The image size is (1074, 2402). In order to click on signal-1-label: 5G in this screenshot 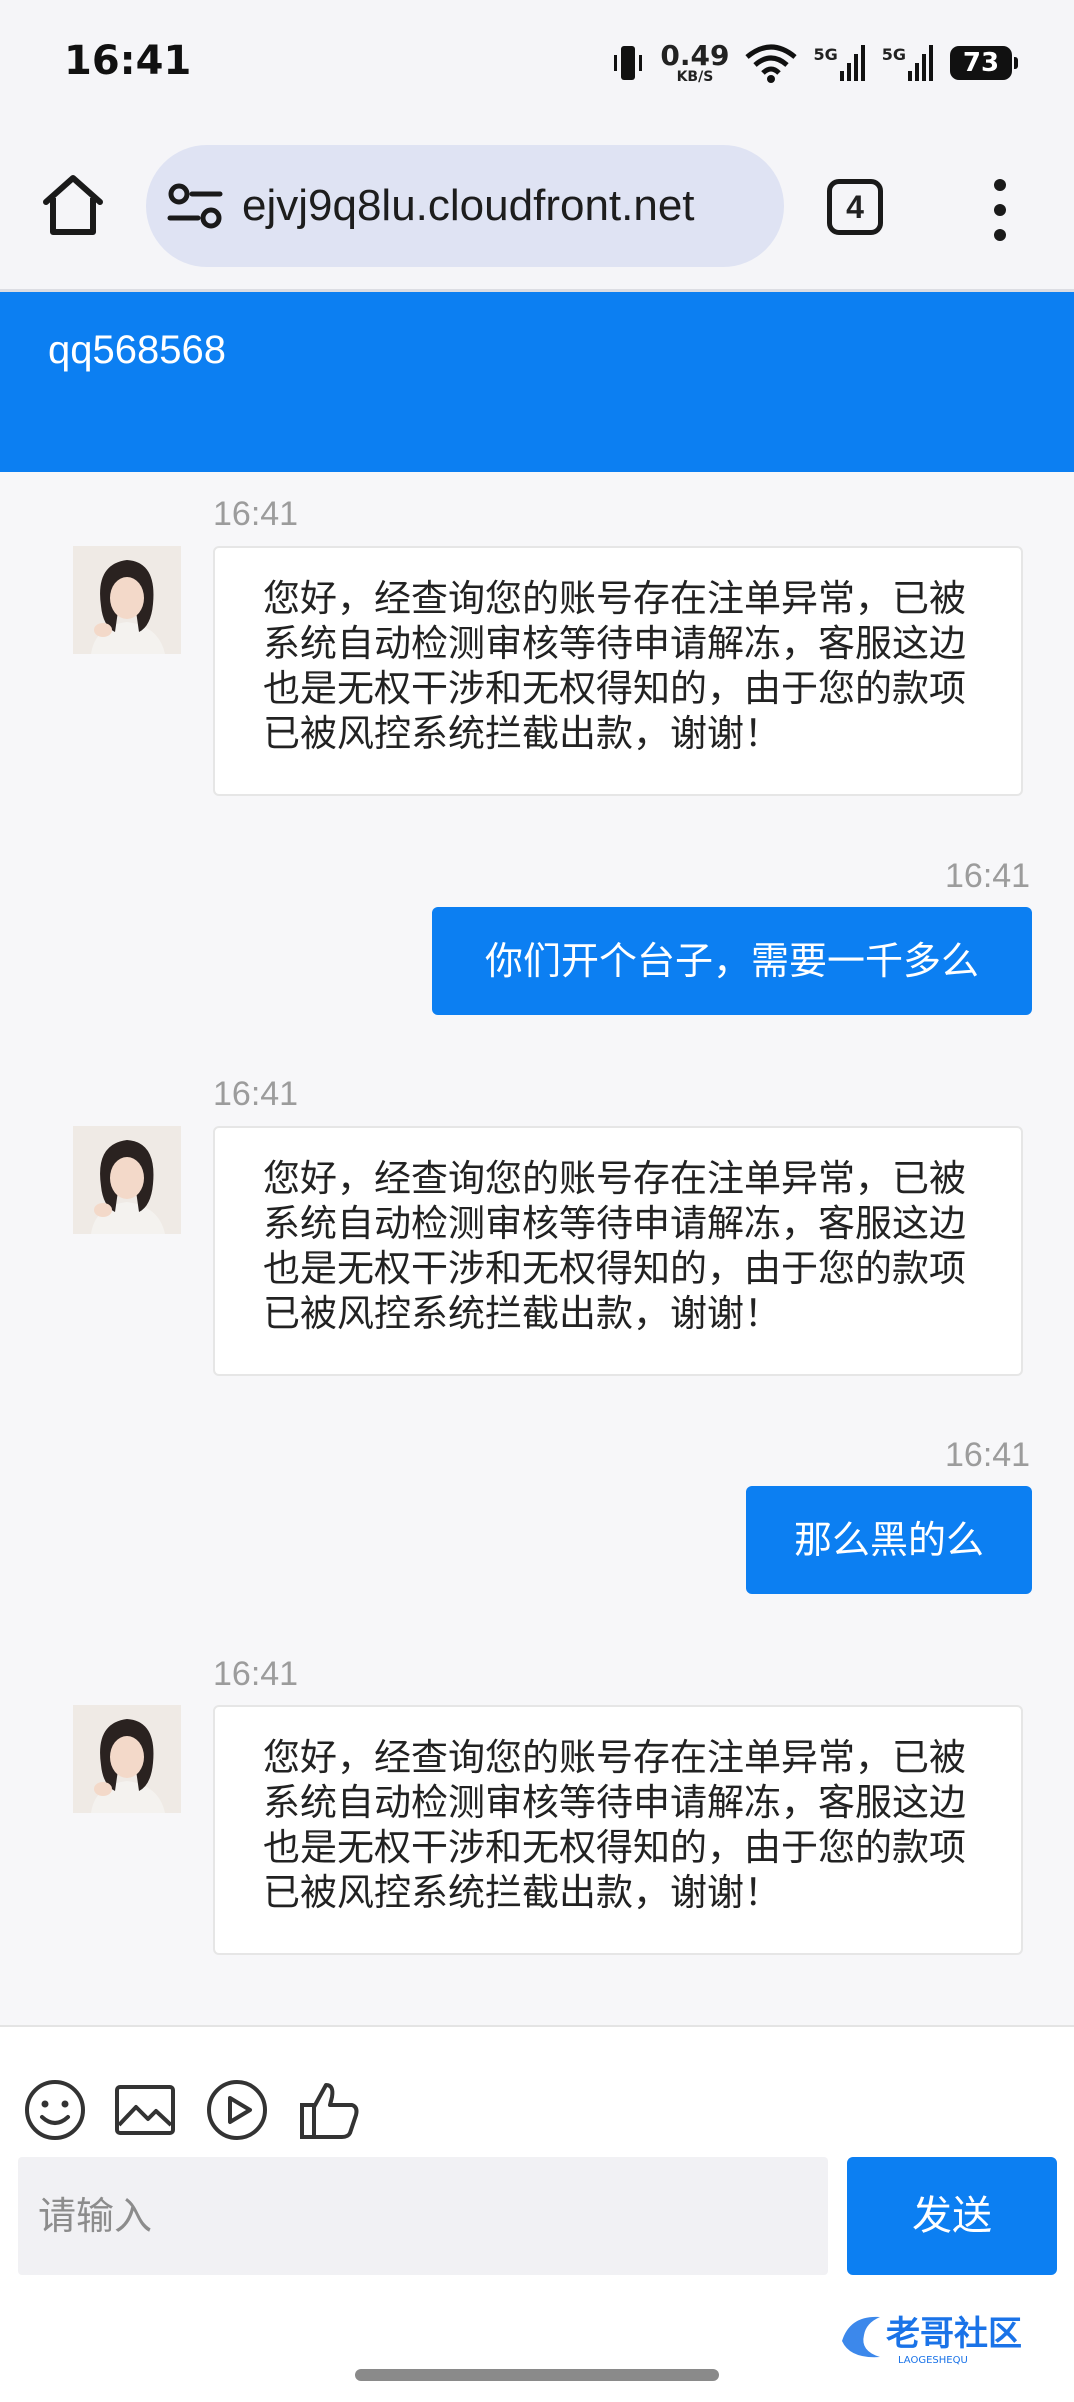, I will do `click(825, 54)`.